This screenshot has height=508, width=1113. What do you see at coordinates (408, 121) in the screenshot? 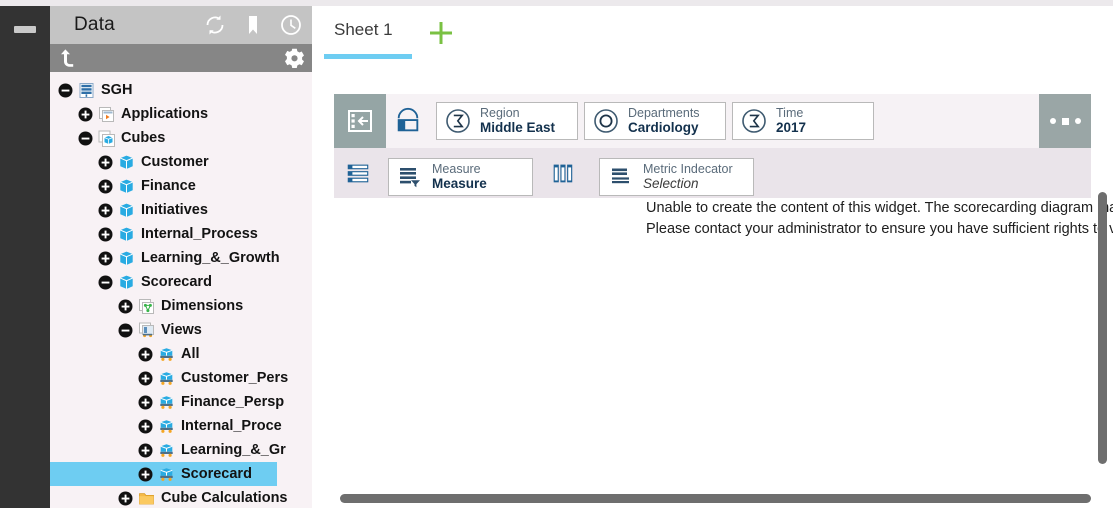
I see `widget-icon` at bounding box center [408, 121].